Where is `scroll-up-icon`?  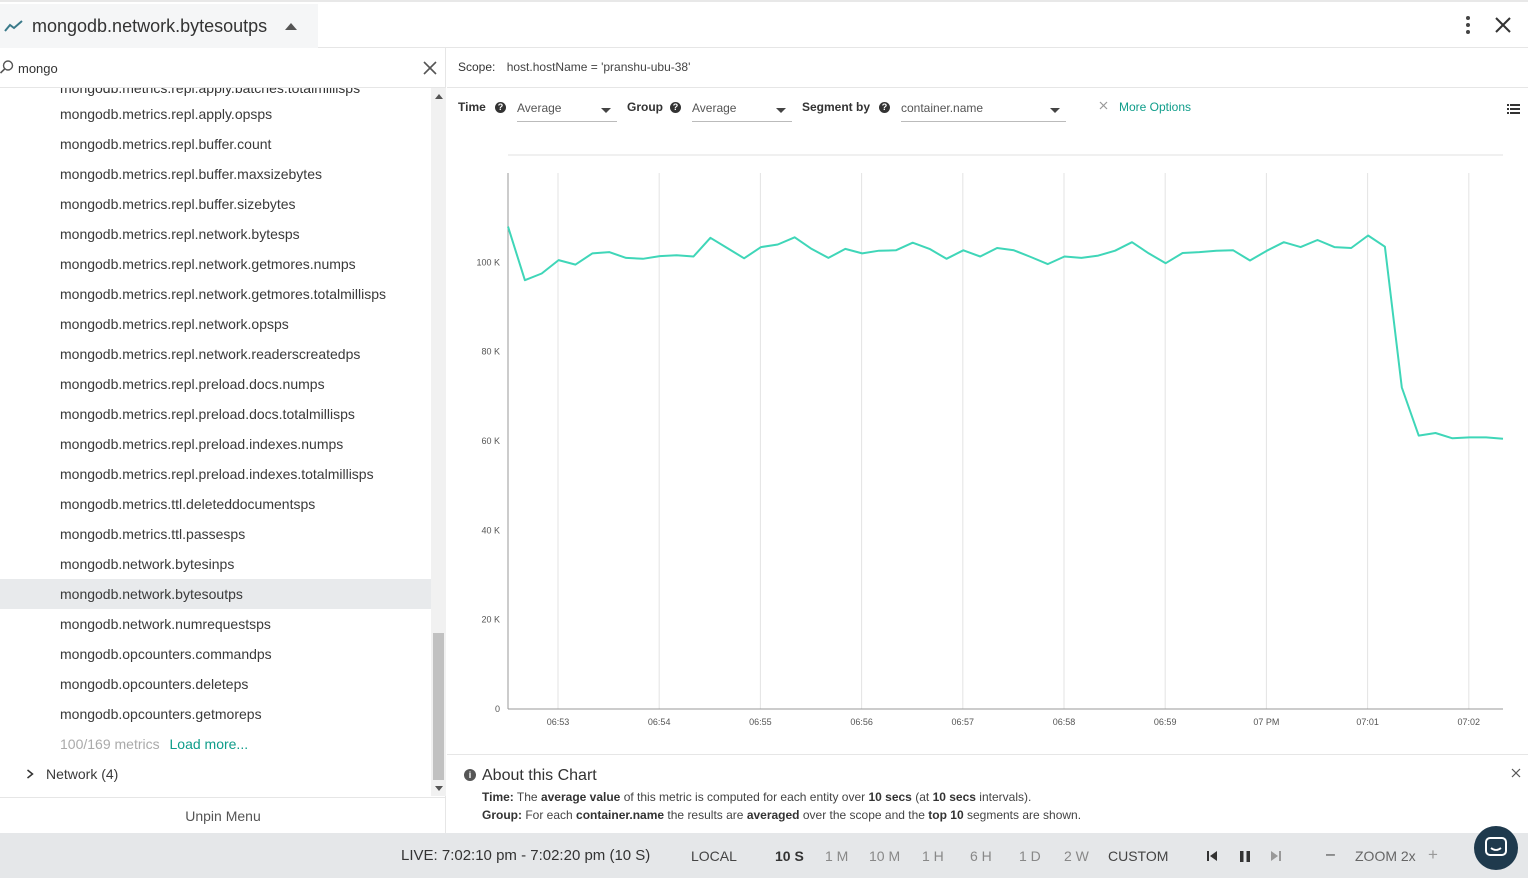 scroll-up-icon is located at coordinates (439, 96).